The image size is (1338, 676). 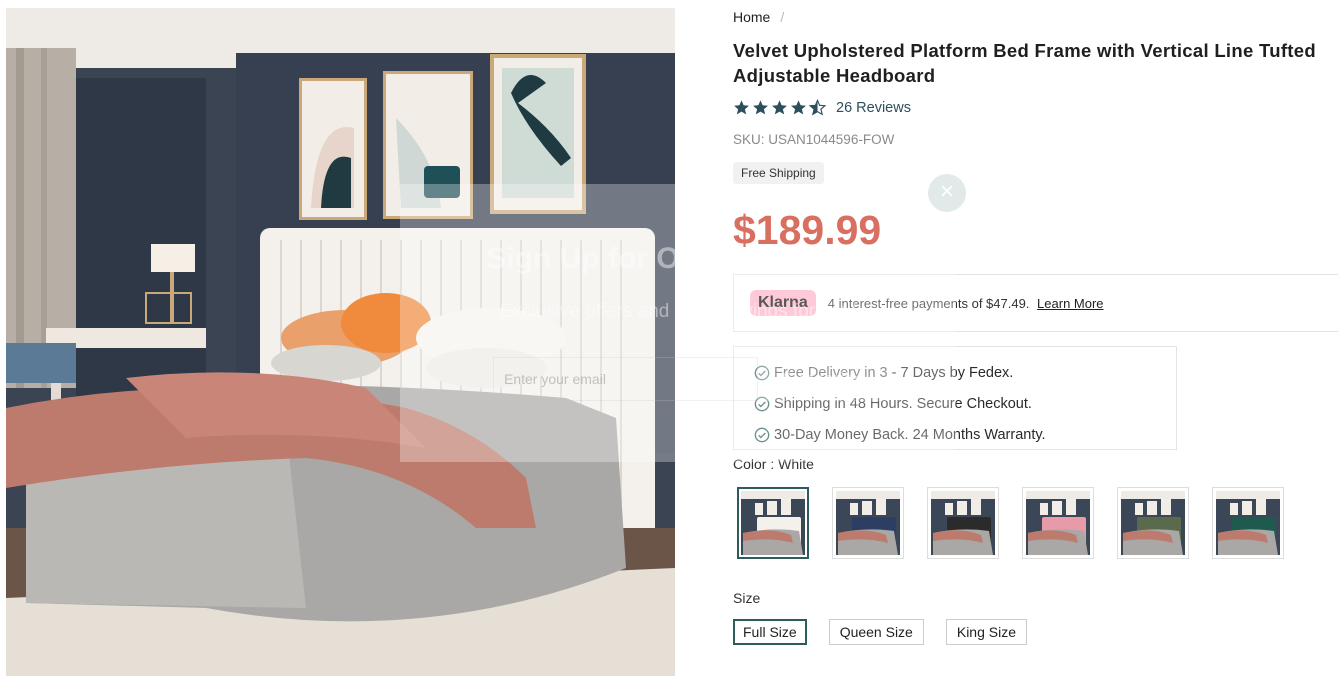 I want to click on size-option-queen: Queen Size, so click(x=876, y=632).